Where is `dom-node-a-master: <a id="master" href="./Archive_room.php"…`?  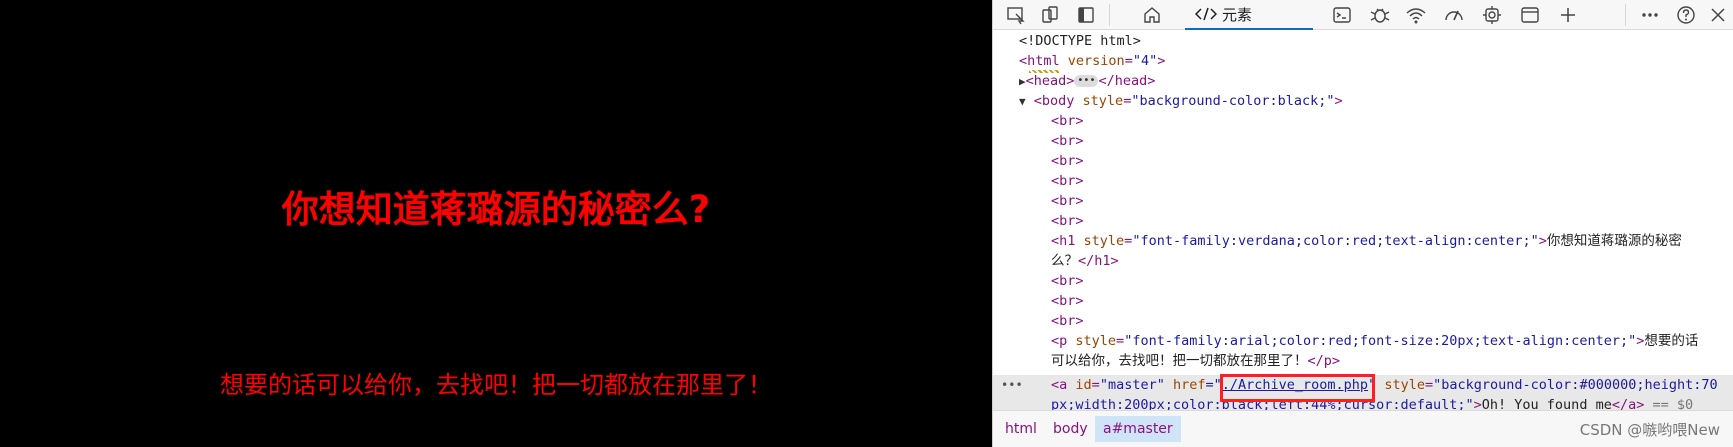
dom-node-a-master: <a id="master" href="./Archive_room.php"… is located at coordinates (1384, 385).